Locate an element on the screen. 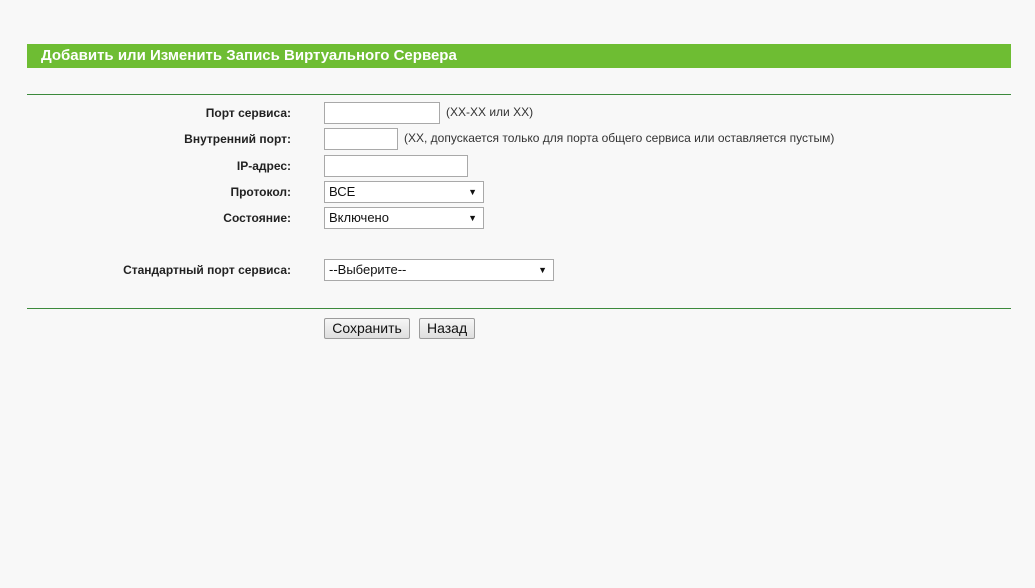 The height and width of the screenshot is (588, 1035). protocol-selected-value: ВСЕ is located at coordinates (342, 191).